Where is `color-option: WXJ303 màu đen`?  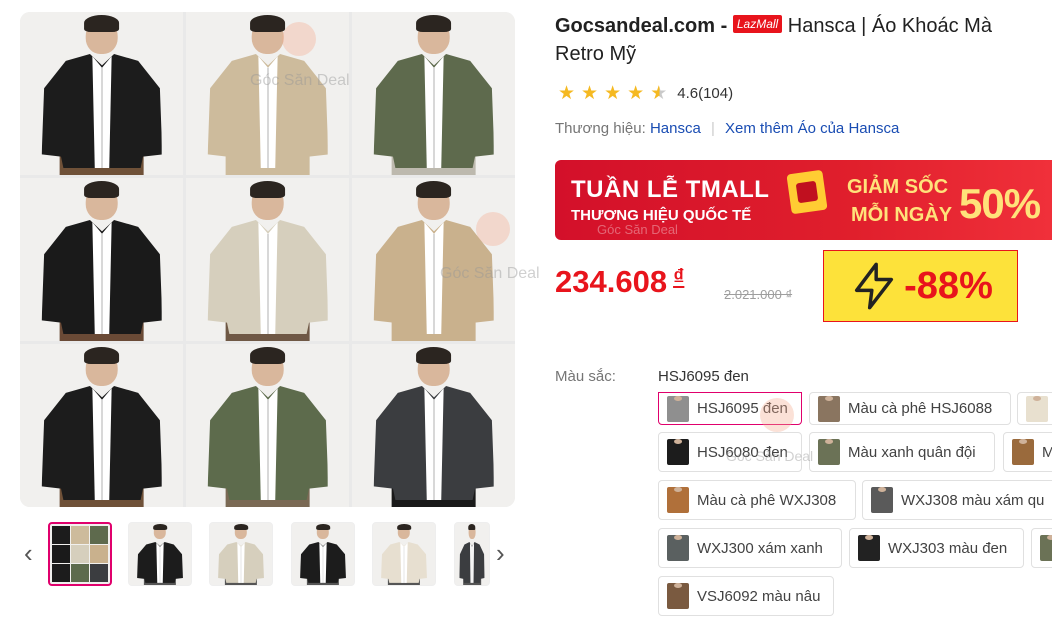
color-option: WXJ303 màu đen is located at coordinates (936, 548).